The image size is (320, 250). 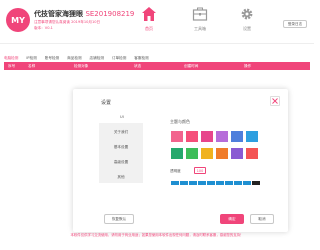 What do you see at coordinates (121, 153) in the screenshot?
I see `settings-menu: 关于我们 基本设置 高级设置 其他` at bounding box center [121, 153].